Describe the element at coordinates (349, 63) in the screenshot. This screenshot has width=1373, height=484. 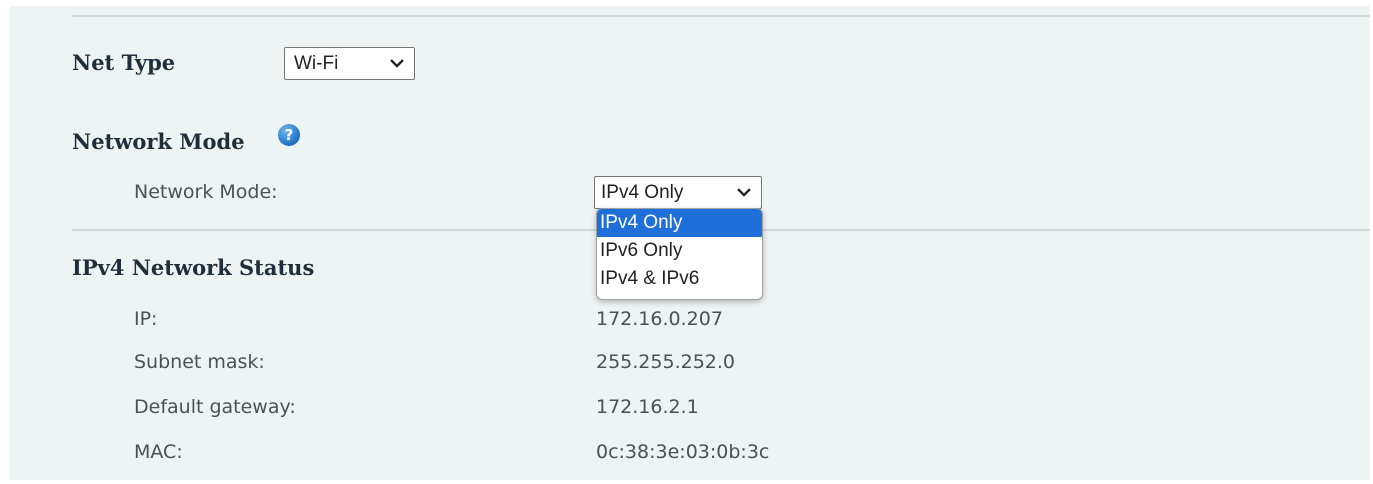
I see `net-type-select: Wi-Fi` at that location.